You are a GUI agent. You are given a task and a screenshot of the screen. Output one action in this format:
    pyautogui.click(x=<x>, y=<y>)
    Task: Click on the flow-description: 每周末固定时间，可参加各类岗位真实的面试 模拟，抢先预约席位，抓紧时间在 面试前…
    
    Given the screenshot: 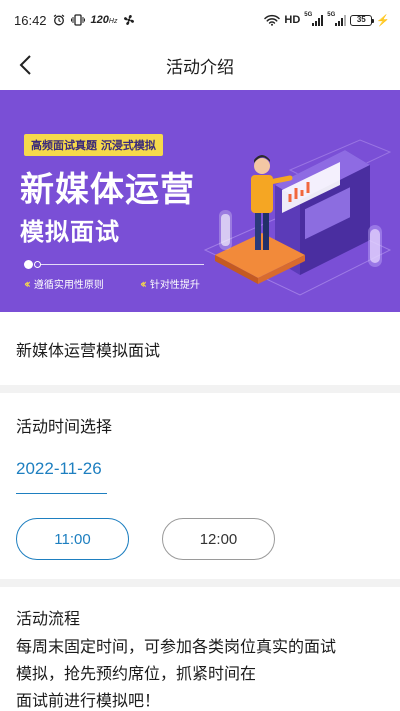 What is the action you would take?
    pyautogui.click(x=200, y=672)
    